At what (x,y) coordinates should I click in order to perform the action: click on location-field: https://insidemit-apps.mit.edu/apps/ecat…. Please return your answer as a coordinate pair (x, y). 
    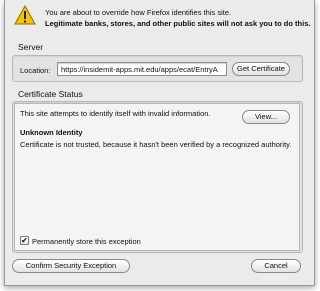
    Looking at the image, I should click on (142, 69).